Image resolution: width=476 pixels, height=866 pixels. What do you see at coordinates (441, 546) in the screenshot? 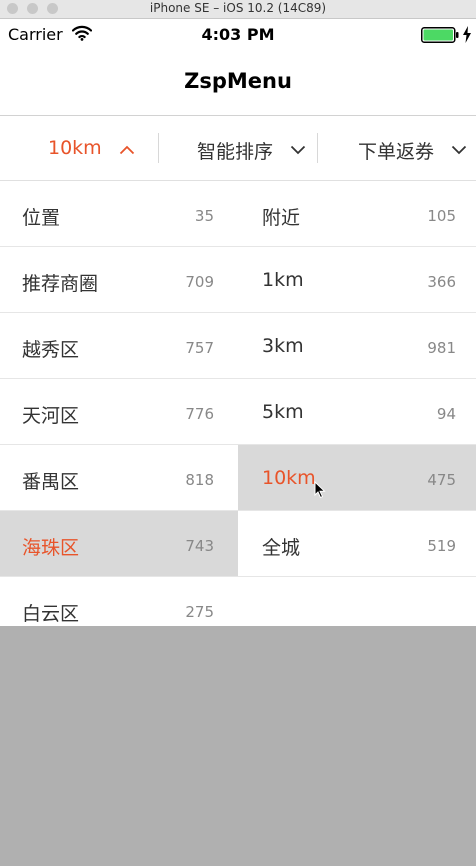
I see `list-item-count: 519` at bounding box center [441, 546].